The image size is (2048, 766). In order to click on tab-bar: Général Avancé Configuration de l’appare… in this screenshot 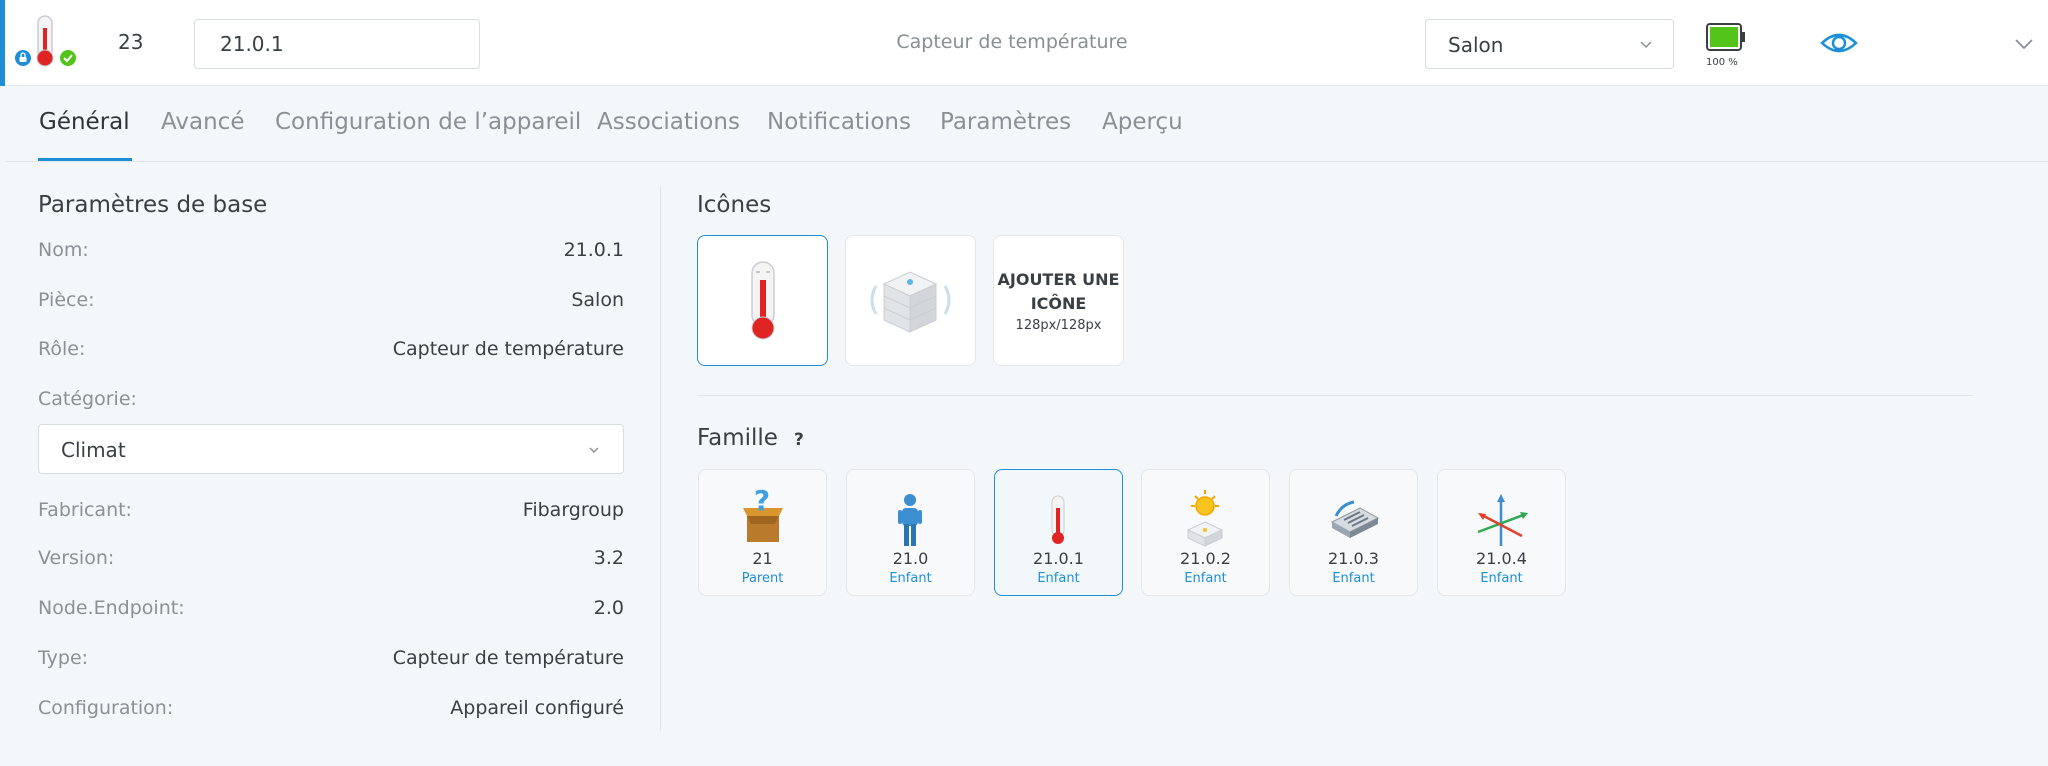, I will do `click(1026, 124)`.